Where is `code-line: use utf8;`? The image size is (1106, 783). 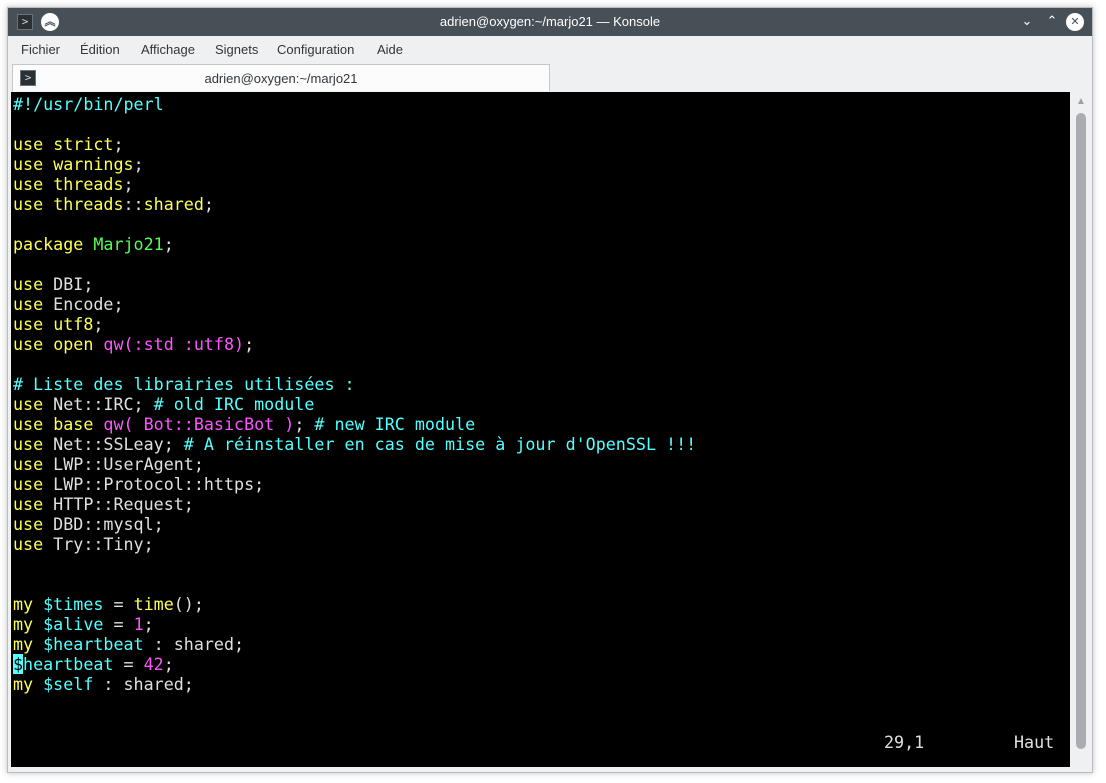 code-line: use utf8; is located at coordinates (58, 324).